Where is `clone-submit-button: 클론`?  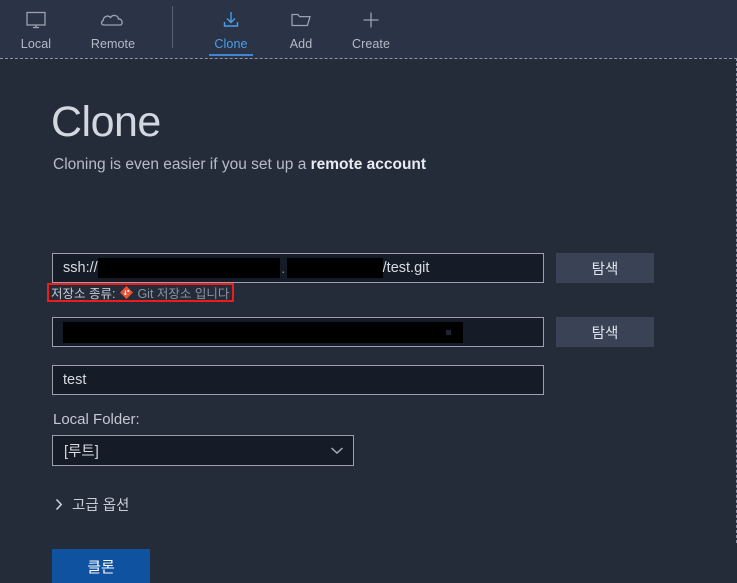
clone-submit-button: 클론 is located at coordinates (101, 566).